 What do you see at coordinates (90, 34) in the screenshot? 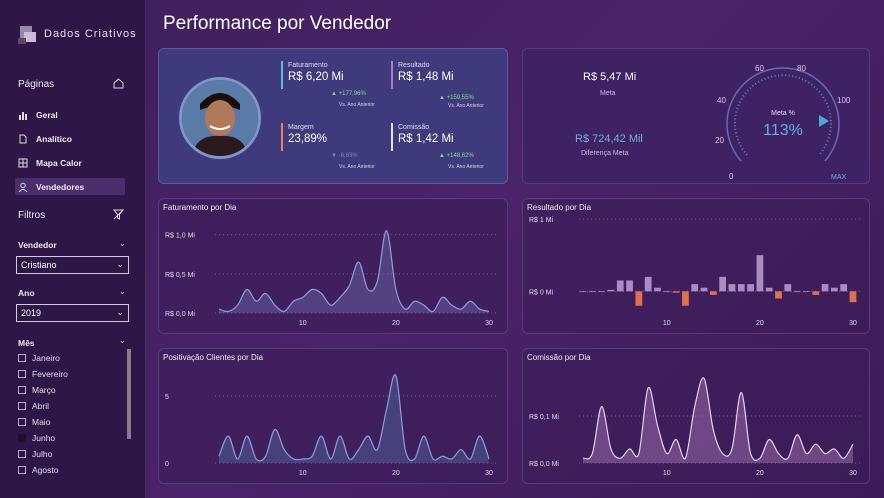
I see `logo-text: Dados Criativos` at bounding box center [90, 34].